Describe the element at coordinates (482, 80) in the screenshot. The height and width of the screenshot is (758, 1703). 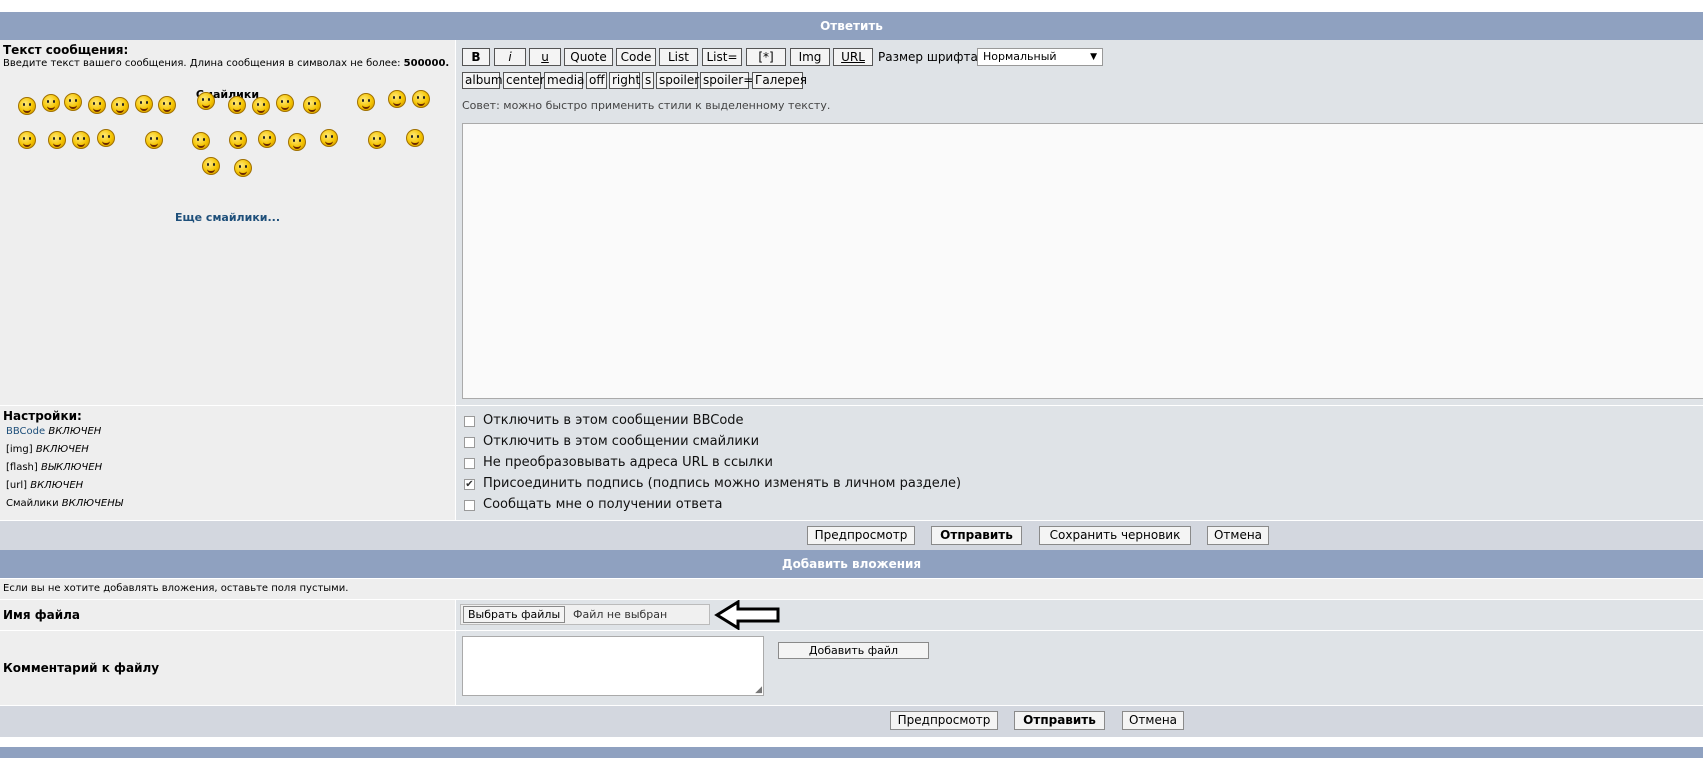
I see `bbcode-album-button: album` at that location.